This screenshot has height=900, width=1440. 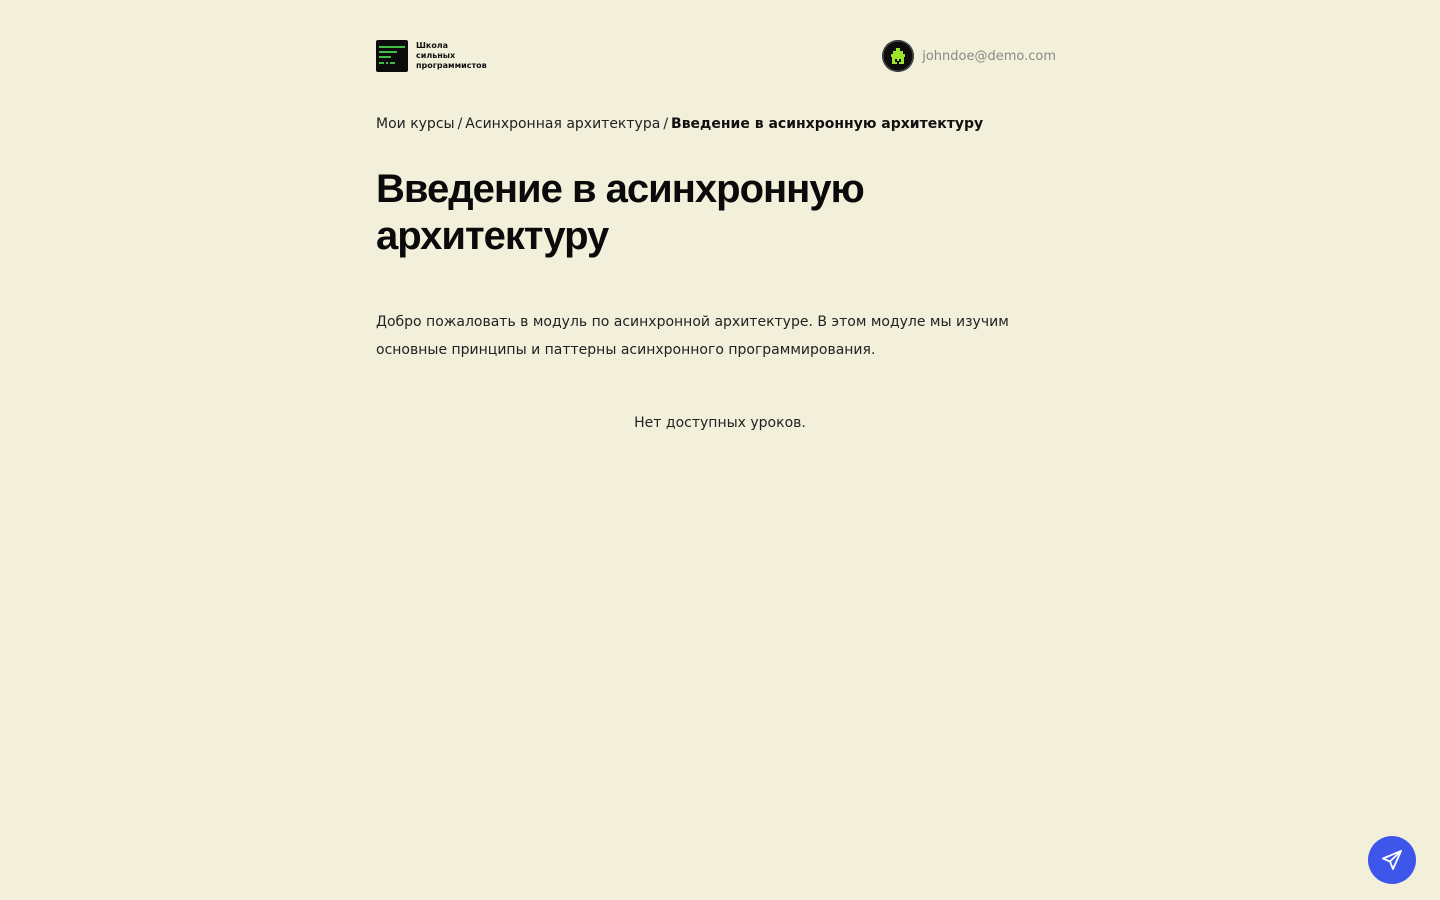 I want to click on paper-plane-icon, so click(x=1392, y=860).